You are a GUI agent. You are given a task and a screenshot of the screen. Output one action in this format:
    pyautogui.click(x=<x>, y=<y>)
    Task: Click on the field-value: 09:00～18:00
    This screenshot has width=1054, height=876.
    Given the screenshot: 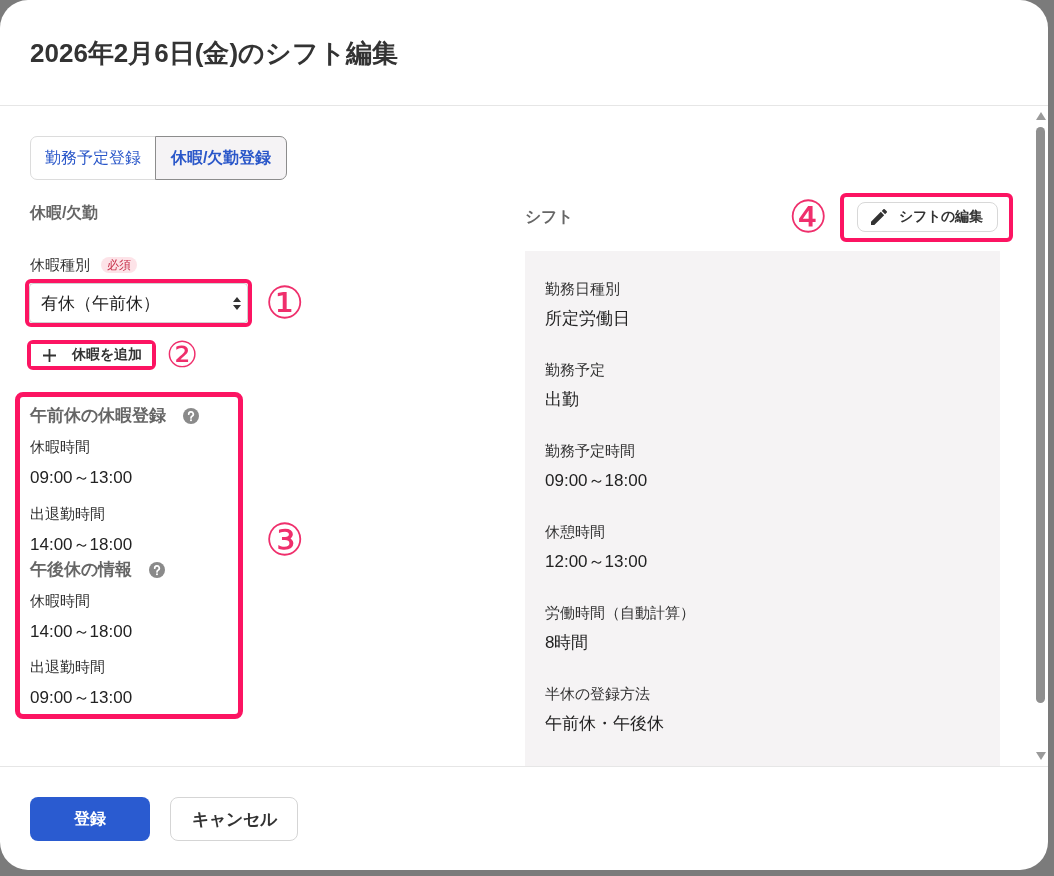 What is the action you would take?
    pyautogui.click(x=597, y=481)
    